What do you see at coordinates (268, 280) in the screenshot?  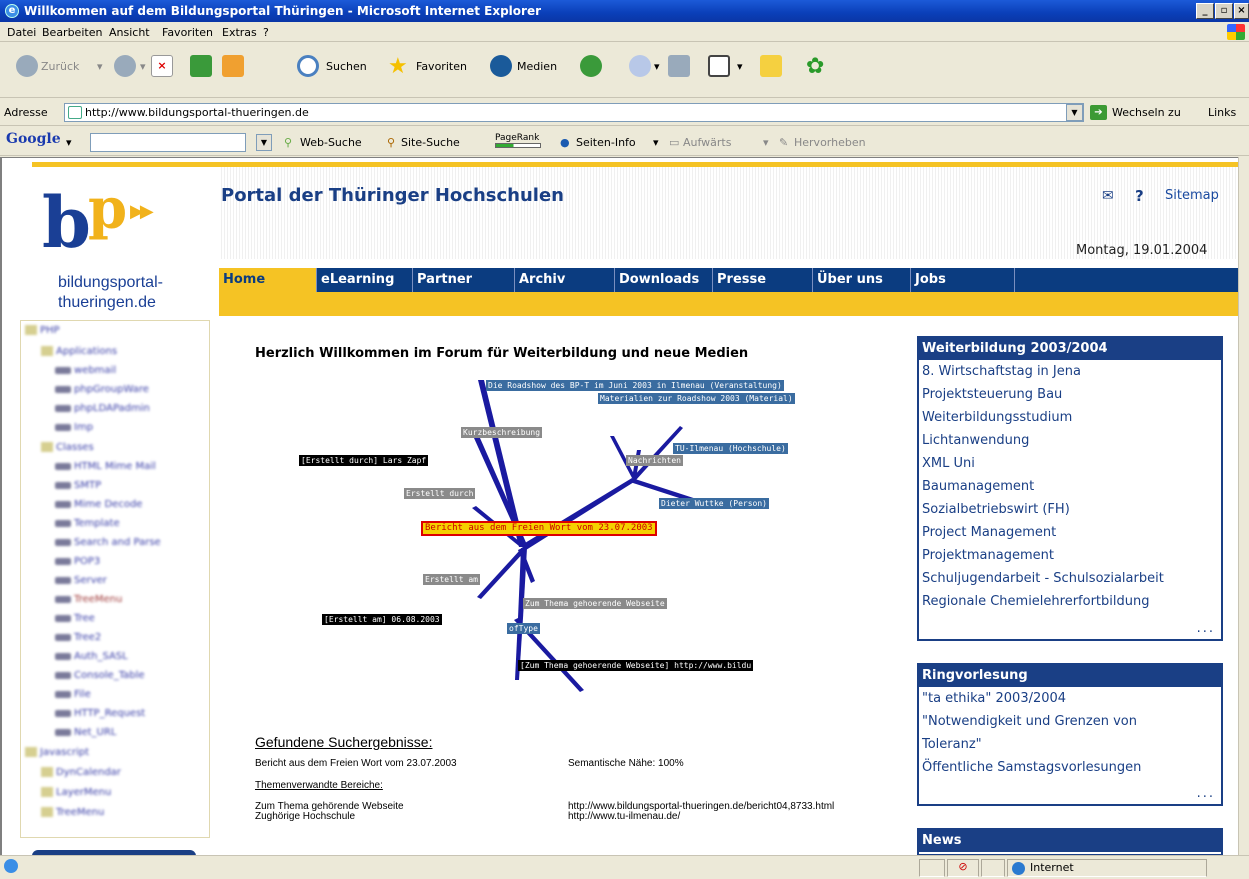 I see `nav-home: Home` at bounding box center [268, 280].